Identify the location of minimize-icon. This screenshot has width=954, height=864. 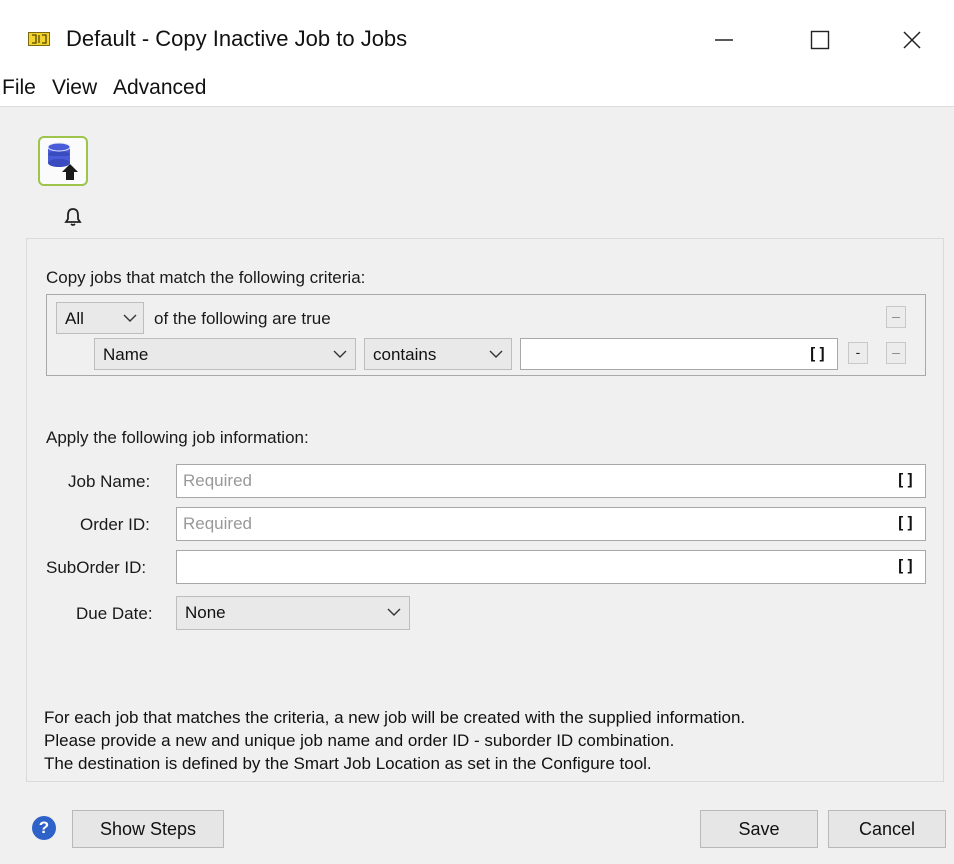
(724, 40).